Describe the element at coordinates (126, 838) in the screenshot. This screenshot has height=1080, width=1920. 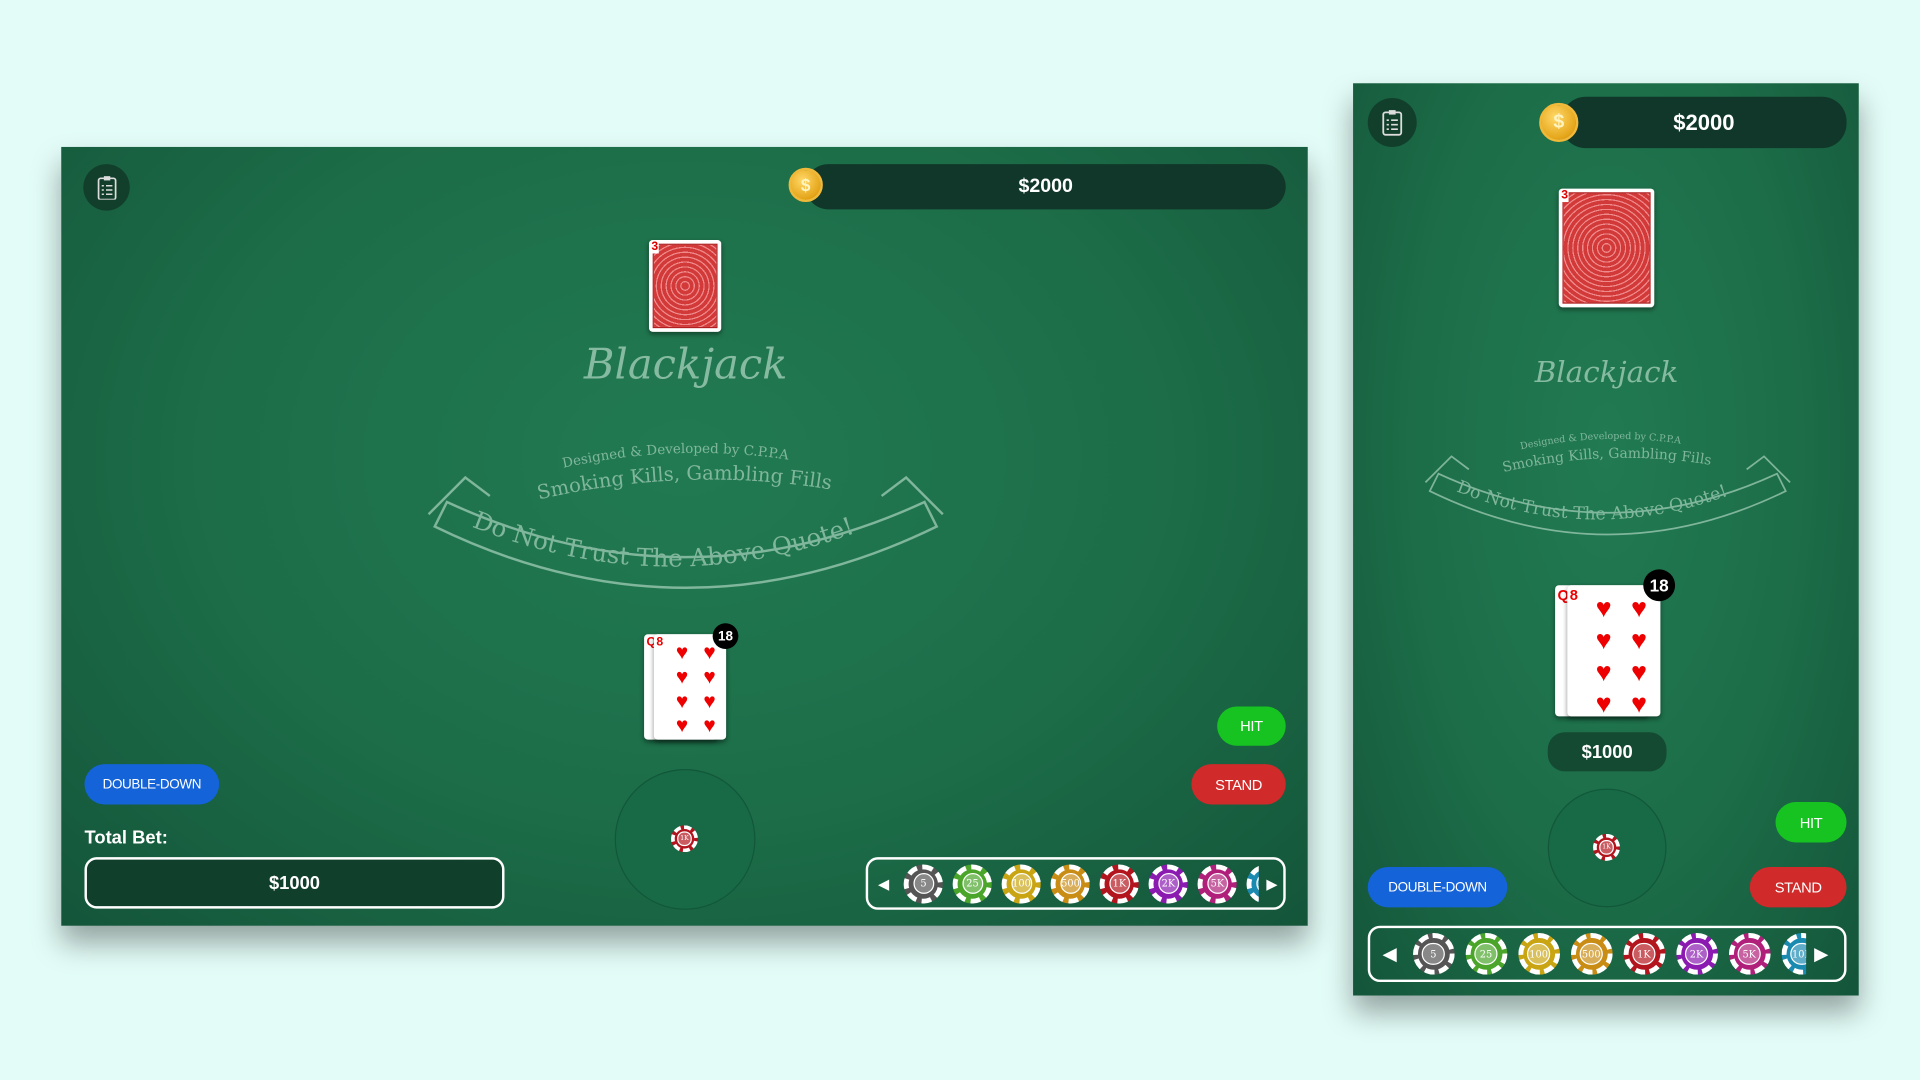
I see `total-bet-label: Total Bet:` at that location.